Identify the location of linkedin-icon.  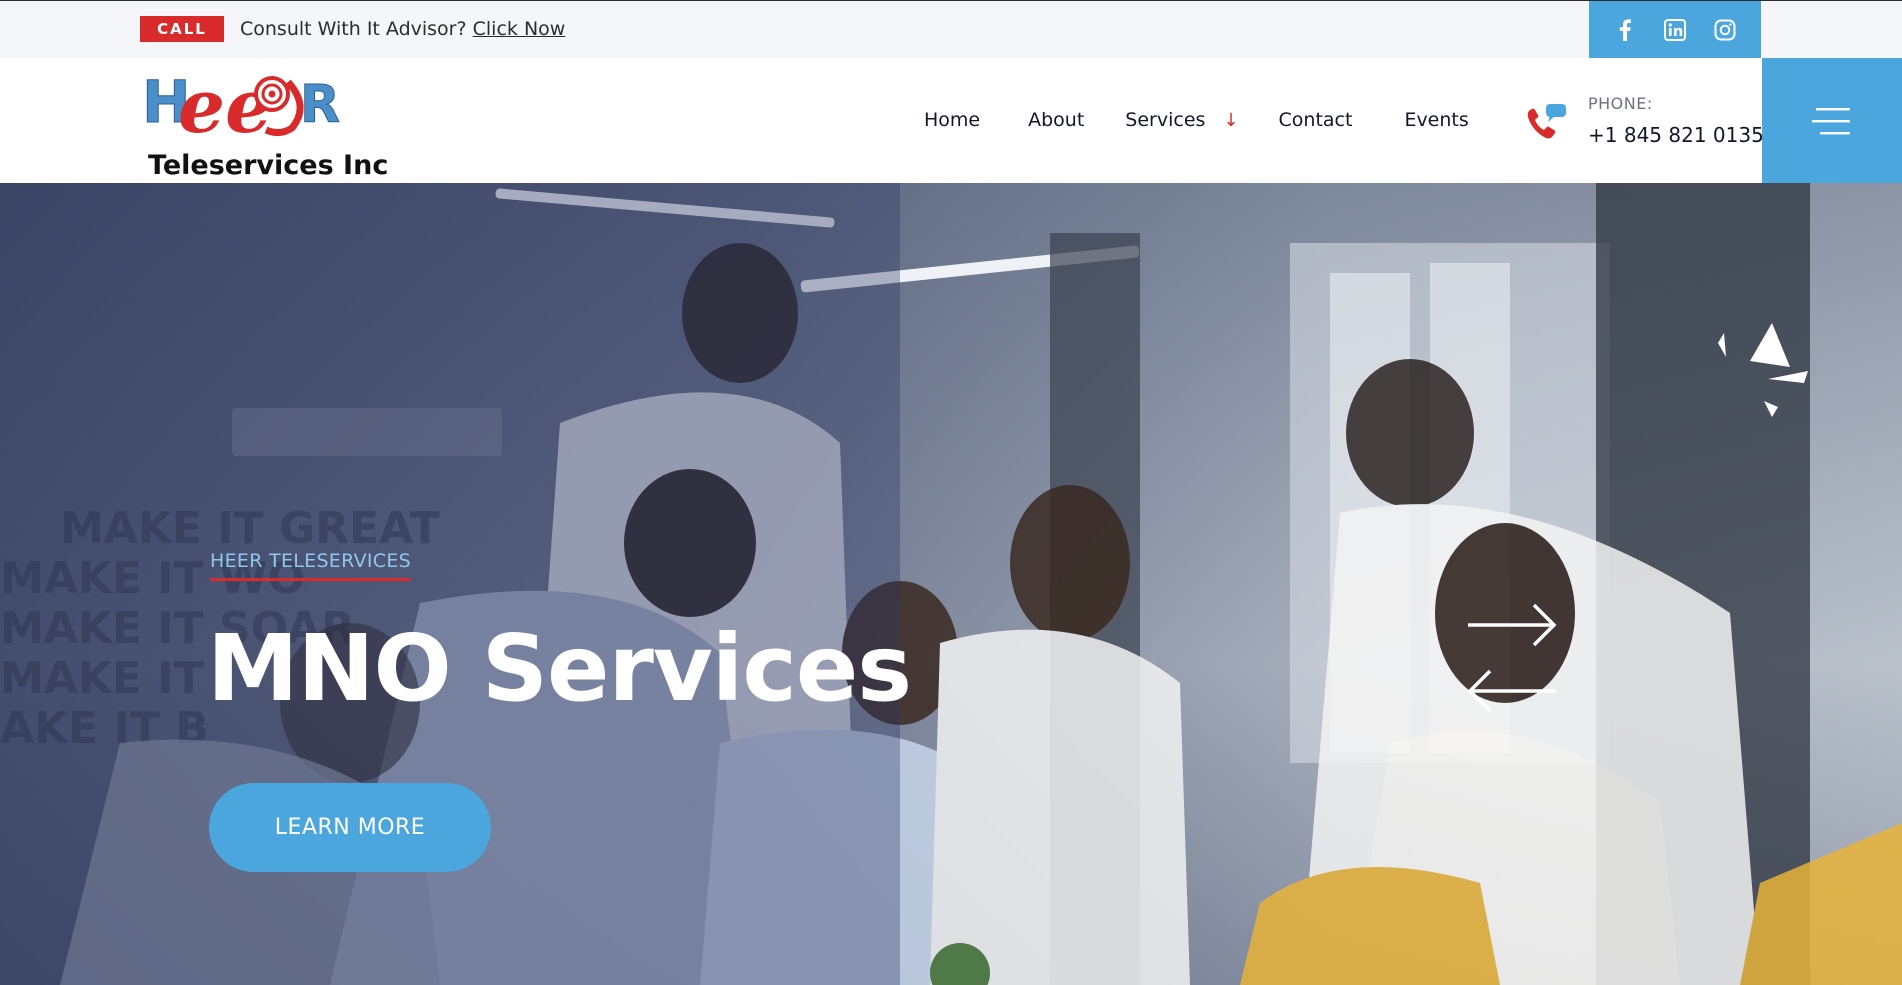
(1675, 30).